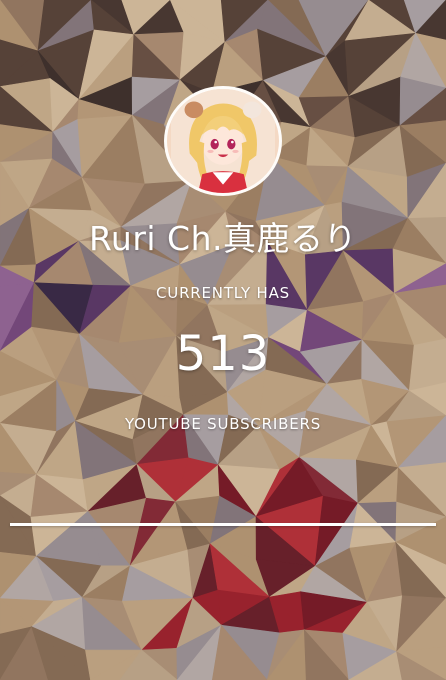 The height and width of the screenshot is (680, 446). I want to click on divider-line, so click(223, 524).